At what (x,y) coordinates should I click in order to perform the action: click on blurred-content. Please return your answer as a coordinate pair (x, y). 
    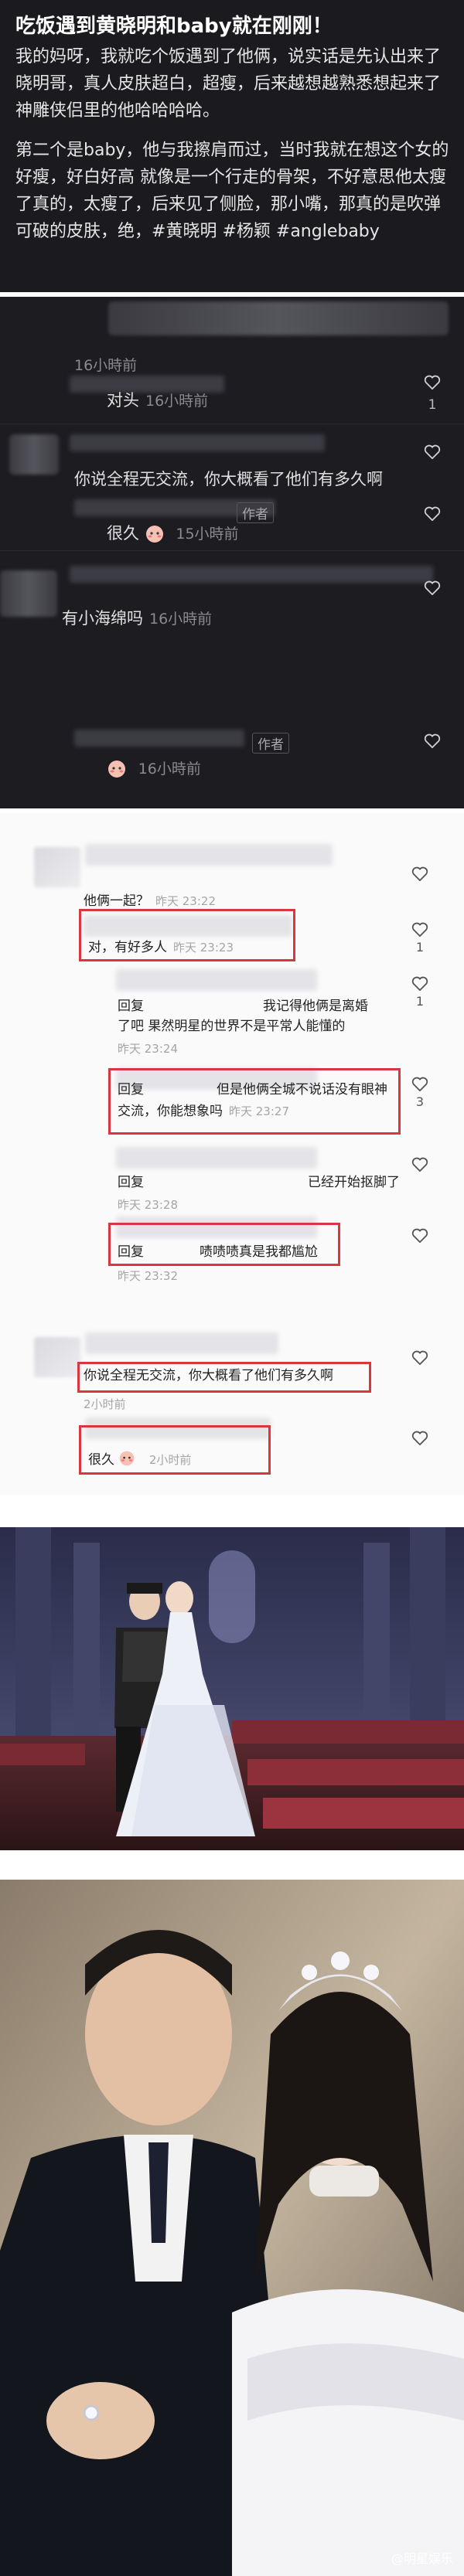
    Looking at the image, I should click on (278, 318).